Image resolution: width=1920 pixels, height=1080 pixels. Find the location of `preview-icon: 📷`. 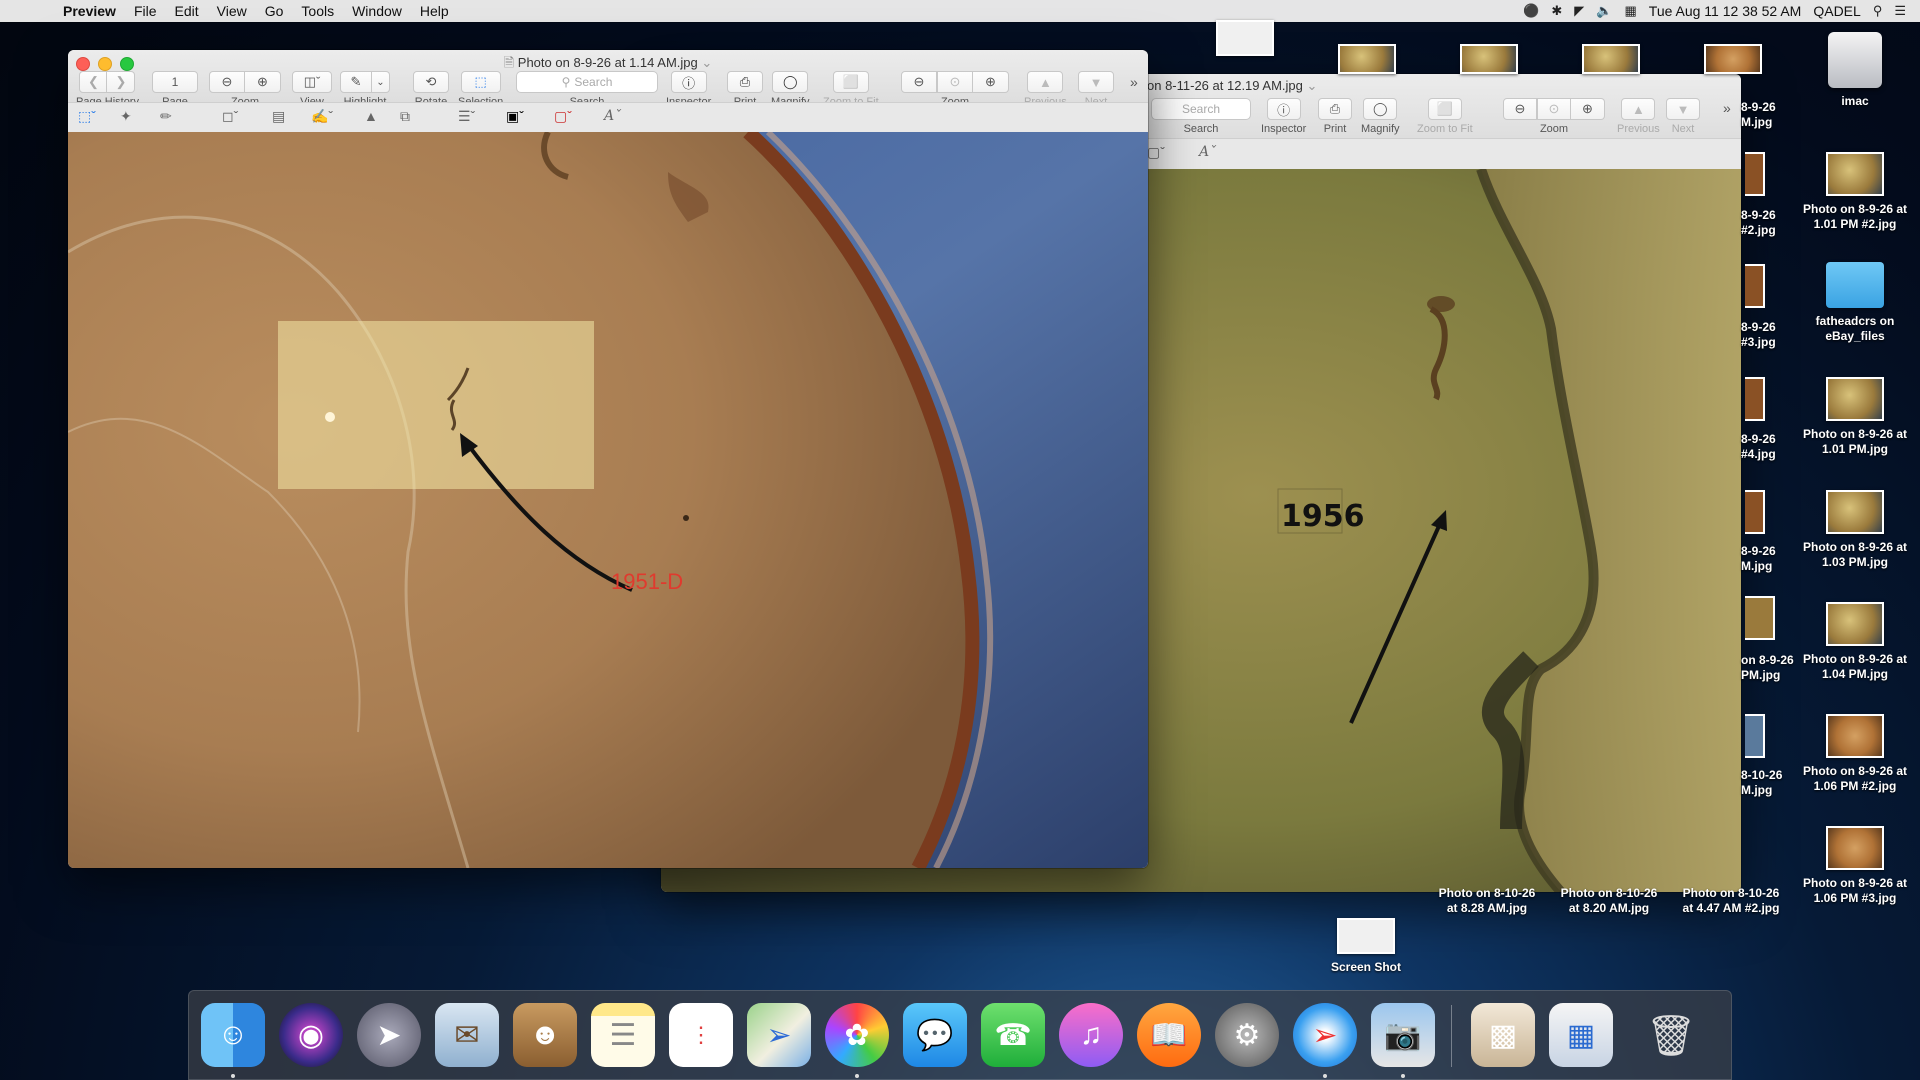

preview-icon: 📷 is located at coordinates (1403, 1035).